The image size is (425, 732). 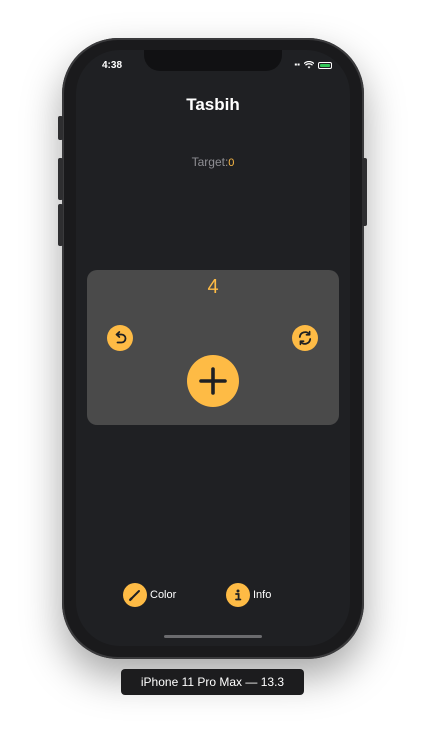 What do you see at coordinates (297, 64) in the screenshot?
I see `signal-icon: ▪▪` at bounding box center [297, 64].